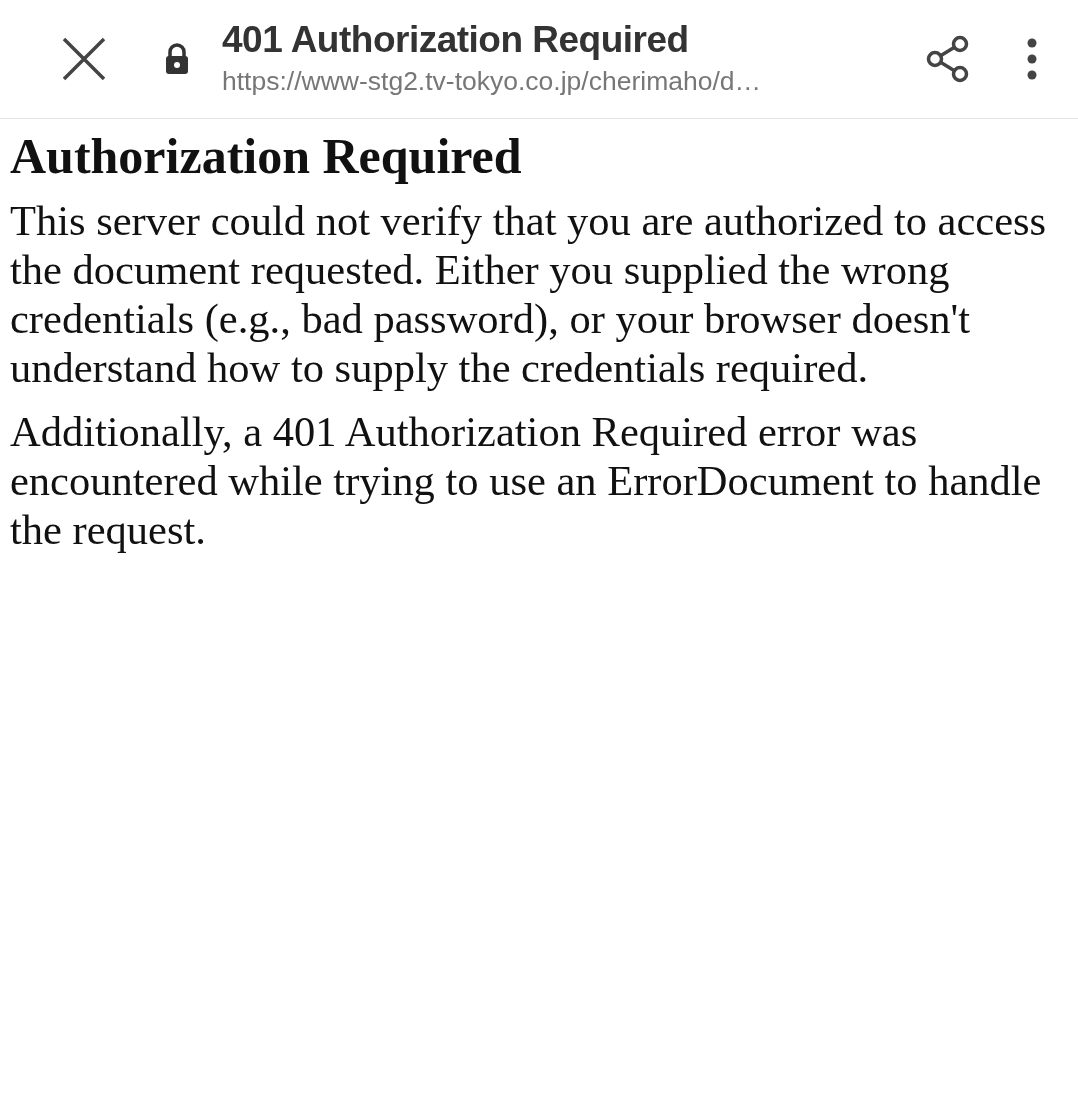 Image resolution: width=1078 pixels, height=1096 pixels. What do you see at coordinates (526, 480) in the screenshot?
I see `body-paragraph: Additionally, a 401 Authorization Required error was encountered while trying to use an ErrorDocument to handle the request.` at bounding box center [526, 480].